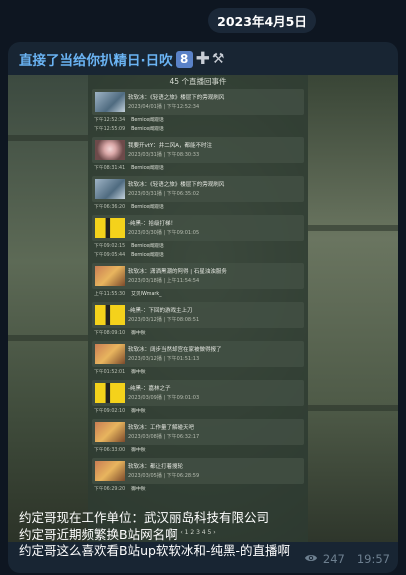  I want to click on live-card: -纯黑-：下回的游戏主上刀 2023/03/12播 | 下午08:08:51, so click(198, 315).